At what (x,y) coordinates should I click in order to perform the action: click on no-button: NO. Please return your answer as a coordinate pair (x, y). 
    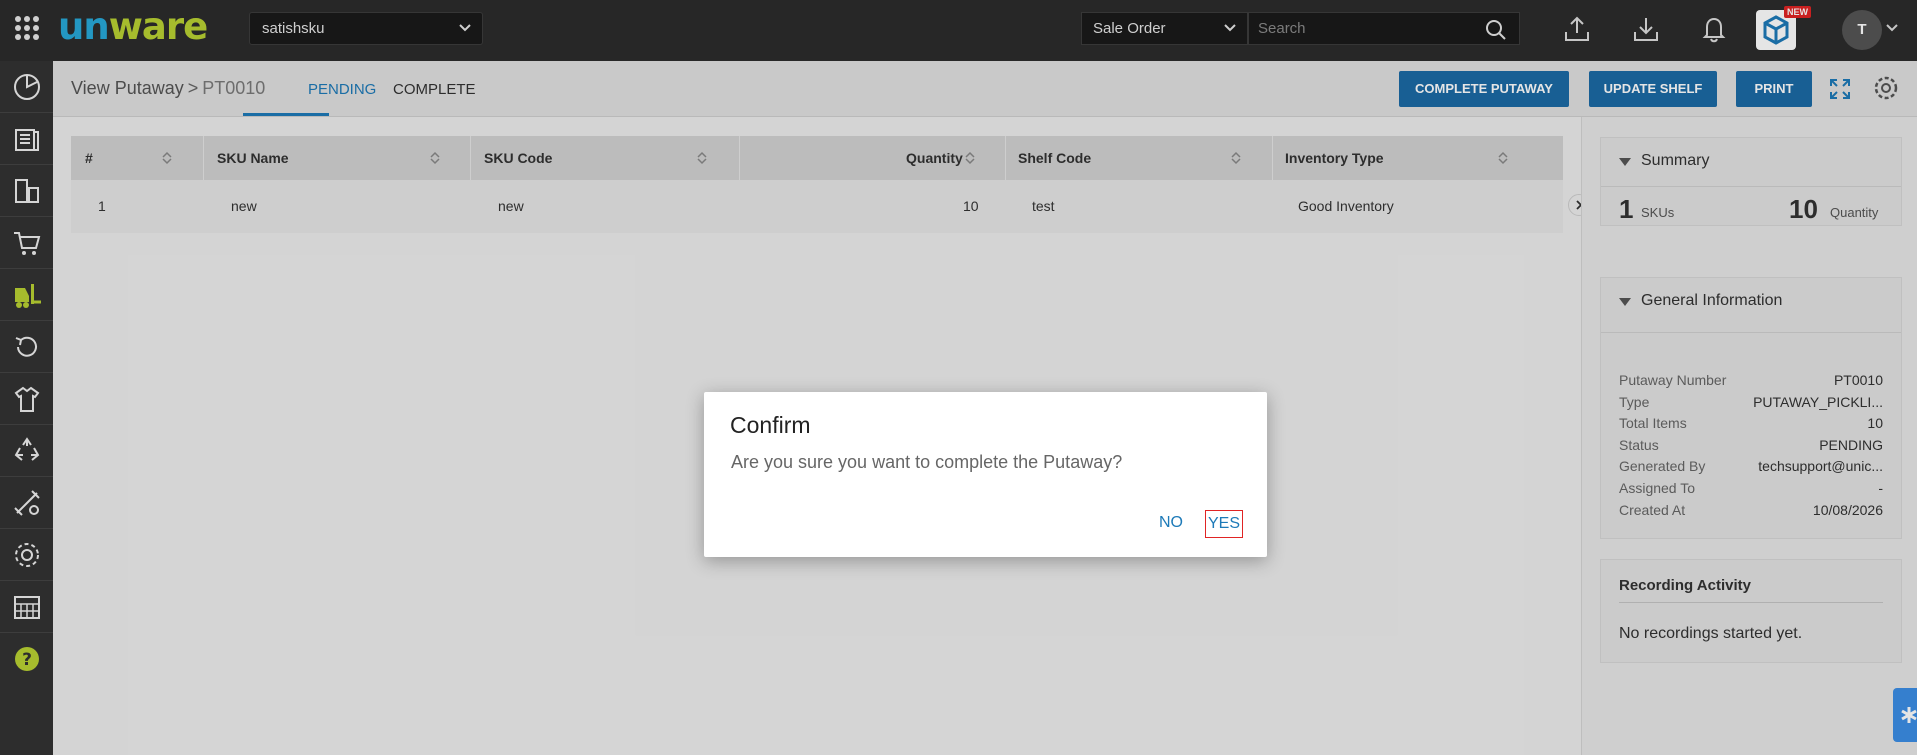
    Looking at the image, I should click on (1171, 524).